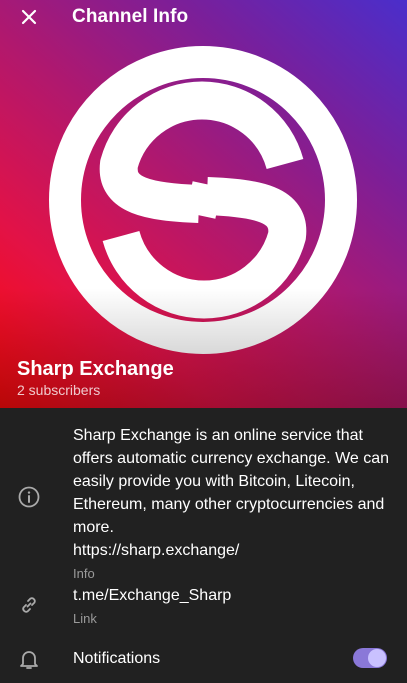 This screenshot has width=407, height=683. Describe the element at coordinates (152, 595) in the screenshot. I see `channel-link: t.me/Exchange_Sharp` at that location.